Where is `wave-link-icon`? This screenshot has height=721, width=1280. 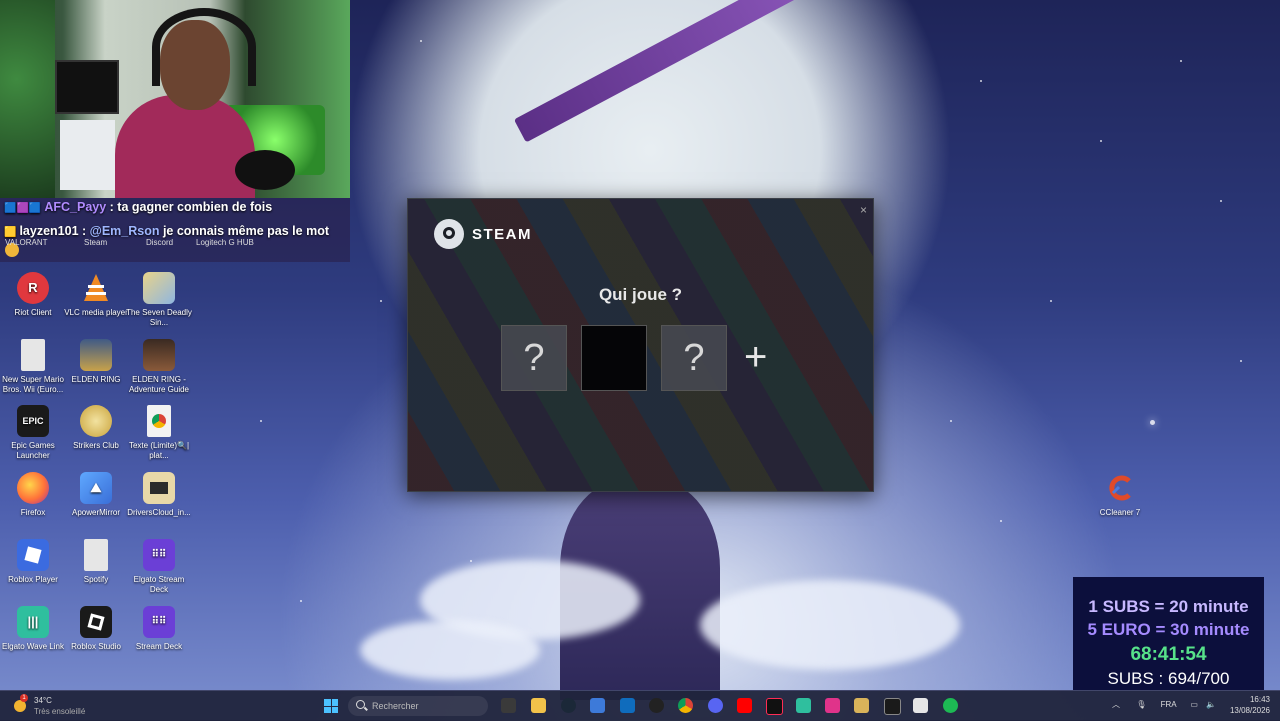
wave-link-icon is located at coordinates (803, 705).